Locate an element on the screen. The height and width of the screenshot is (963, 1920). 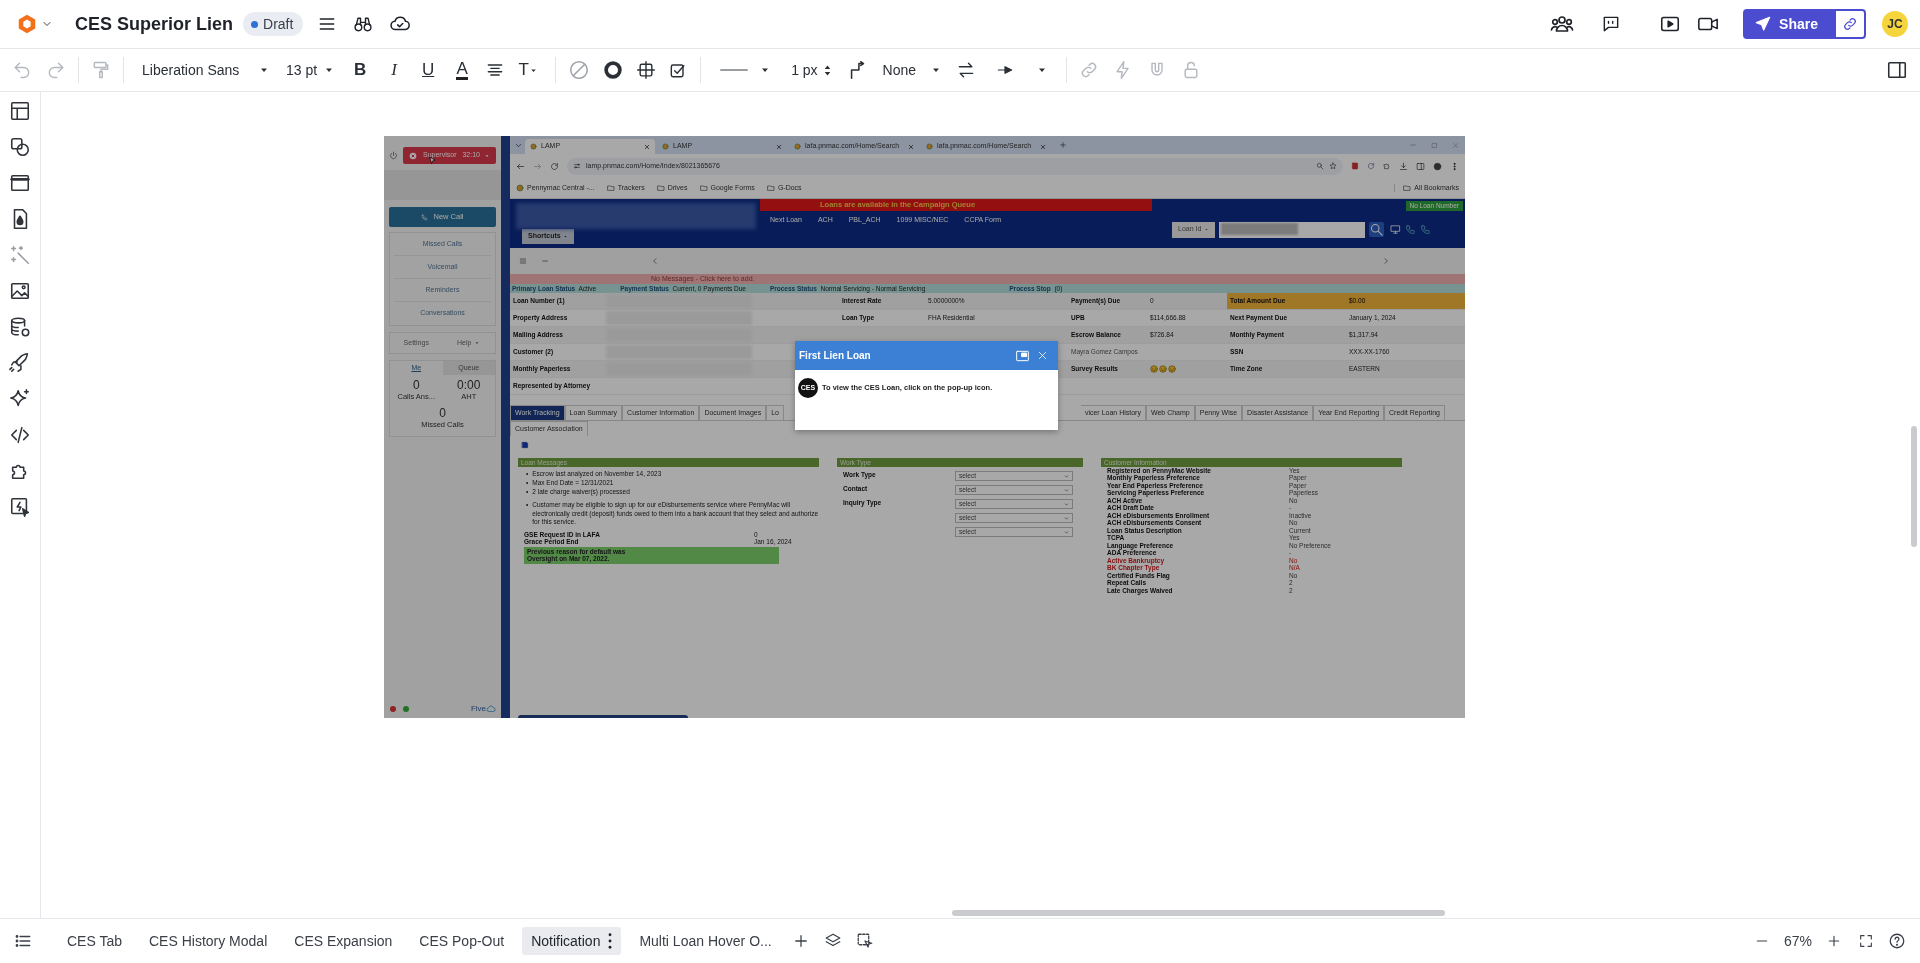
italic-button: I is located at coordinates (394, 70).